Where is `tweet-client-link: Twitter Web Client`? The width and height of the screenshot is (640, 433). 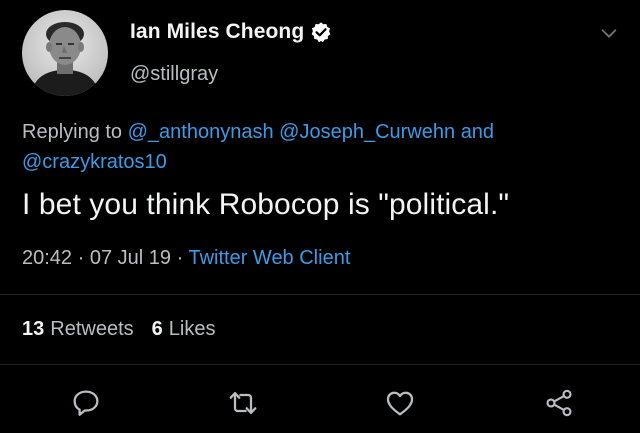 tweet-client-link: Twitter Web Client is located at coordinates (269, 258).